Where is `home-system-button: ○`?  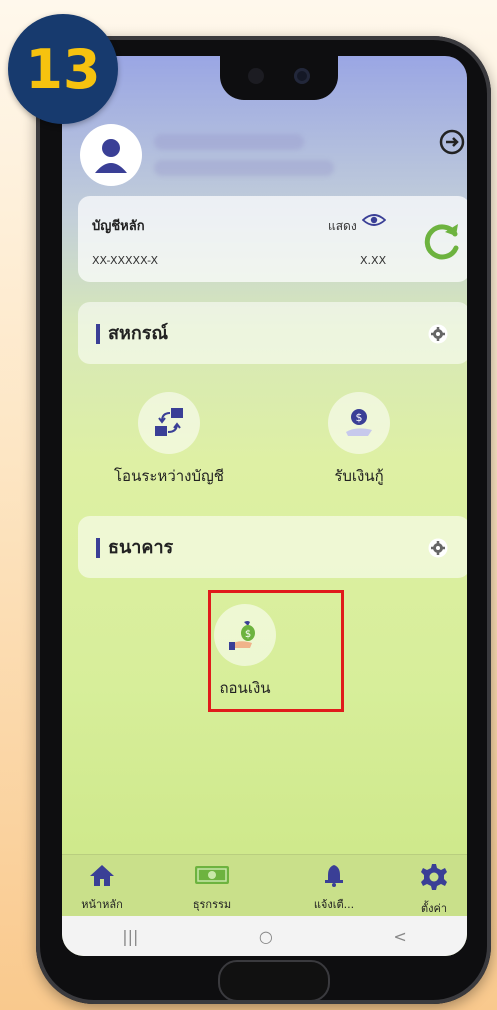 home-system-button: ○ is located at coordinates (266, 936).